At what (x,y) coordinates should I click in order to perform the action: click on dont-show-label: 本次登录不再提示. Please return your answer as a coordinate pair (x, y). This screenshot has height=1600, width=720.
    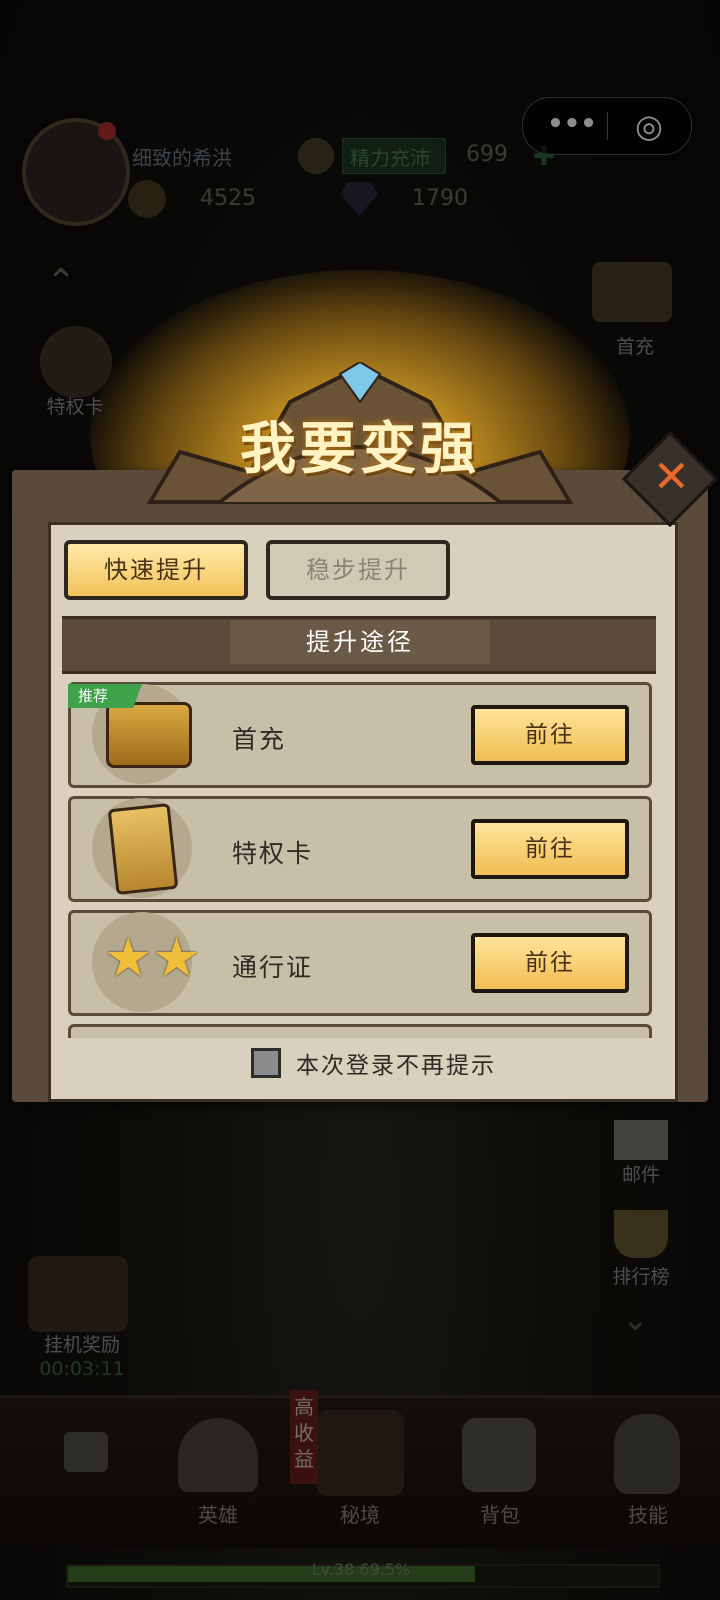
    Looking at the image, I should click on (396, 1066).